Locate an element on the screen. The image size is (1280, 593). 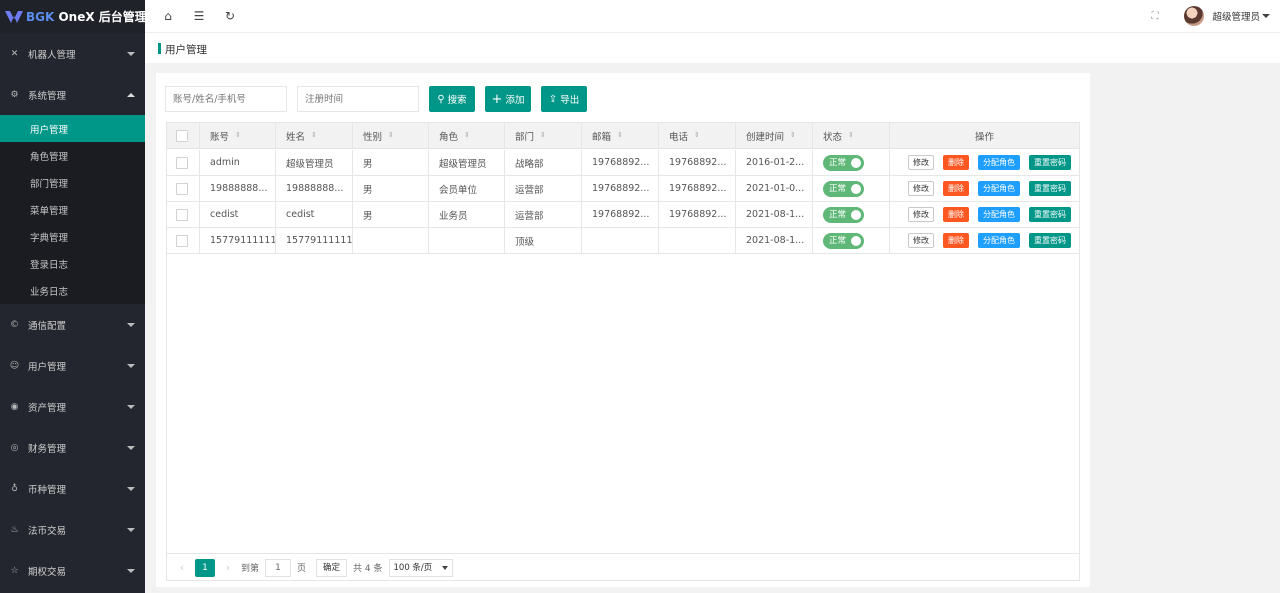
sidebar-item-3: 菜单管理 is located at coordinates (72, 209).